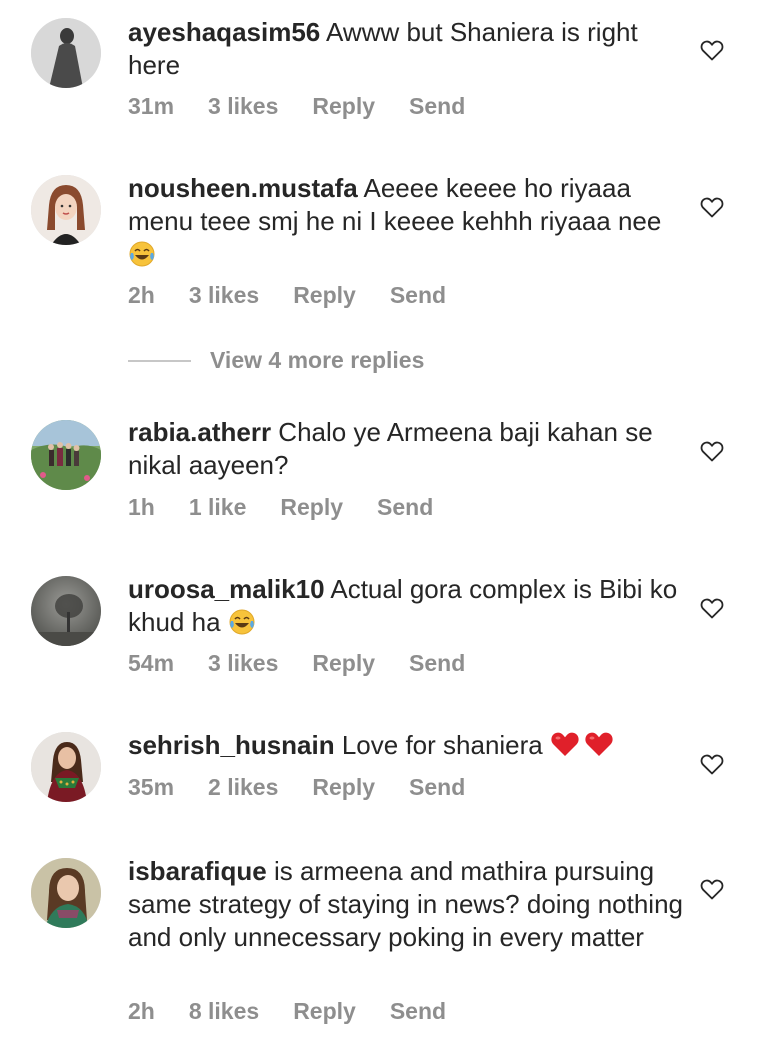 The image size is (768, 1062). What do you see at coordinates (197, 871) in the screenshot?
I see `comment-username: isbarafique` at bounding box center [197, 871].